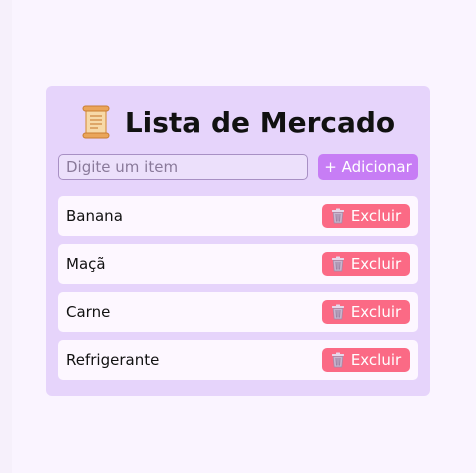 This screenshot has height=473, width=476. Describe the element at coordinates (6, 236) in the screenshot. I see `page-edge` at that location.